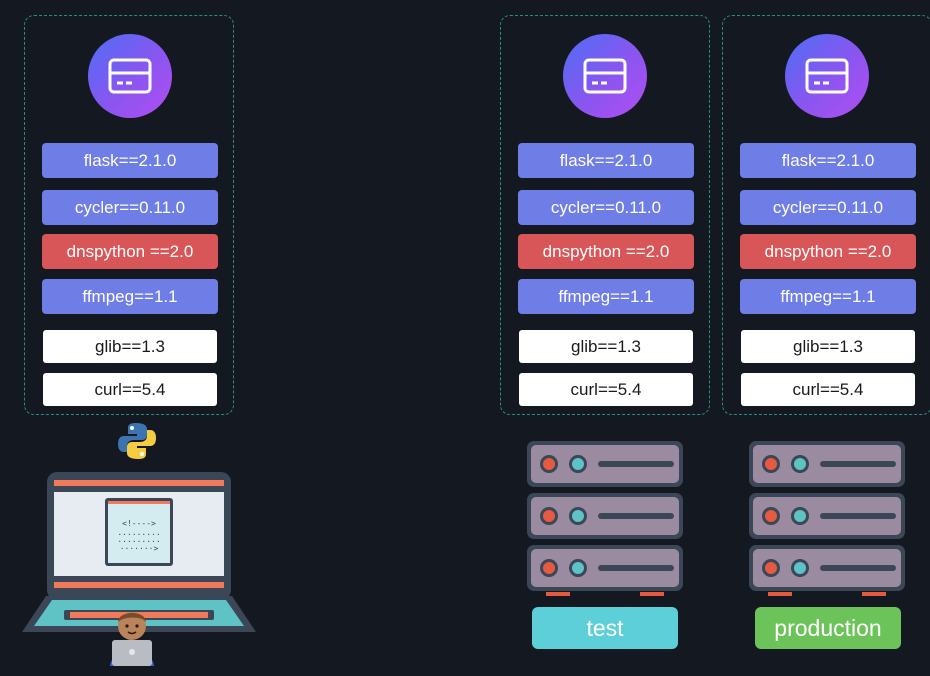  What do you see at coordinates (605, 628) in the screenshot?
I see `test-environment-label: test` at bounding box center [605, 628].